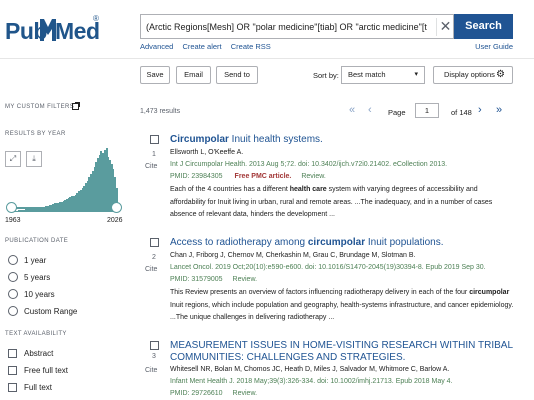 The image size is (534, 400). What do you see at coordinates (326, 75) in the screenshot?
I see `sort-by-label: Sort by:` at bounding box center [326, 75].